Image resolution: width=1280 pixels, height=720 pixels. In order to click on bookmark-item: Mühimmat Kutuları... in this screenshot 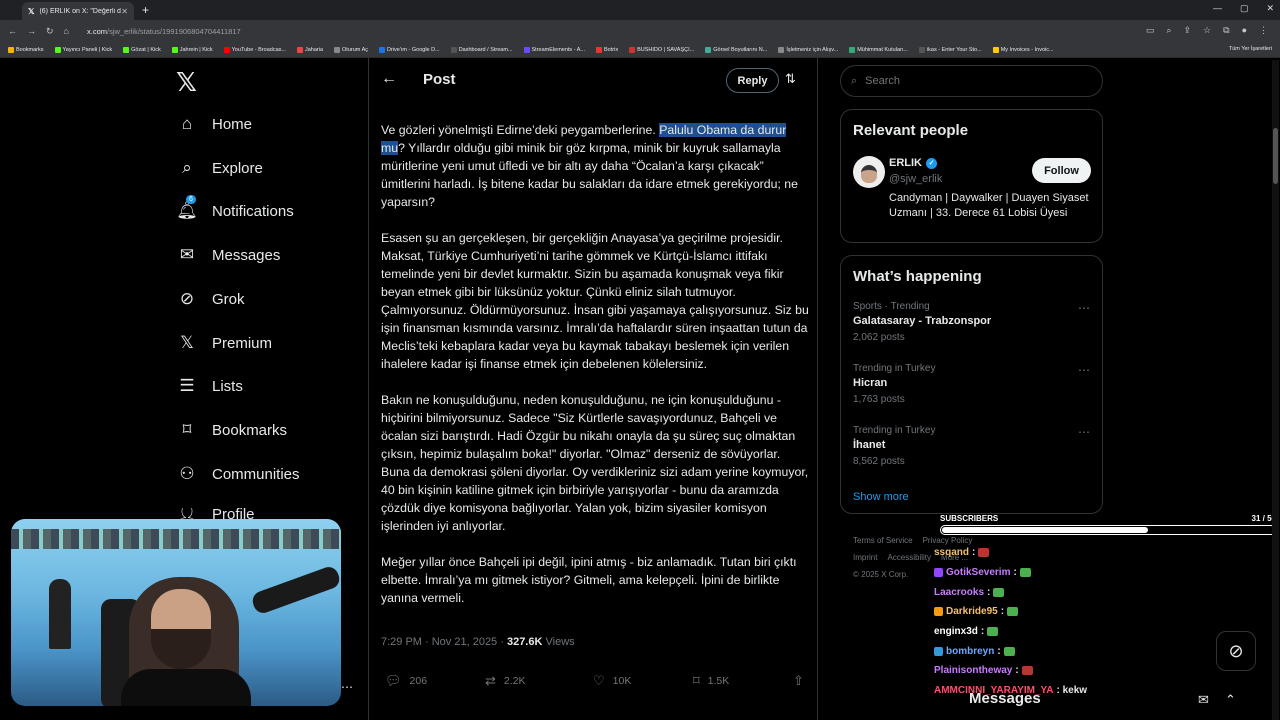, I will do `click(878, 49)`.